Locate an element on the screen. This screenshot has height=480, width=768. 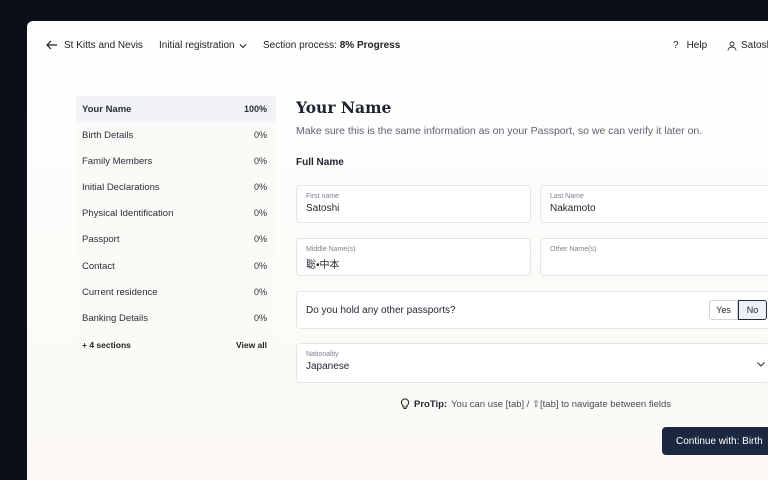
field-label: Middle Name(s) is located at coordinates (331, 249).